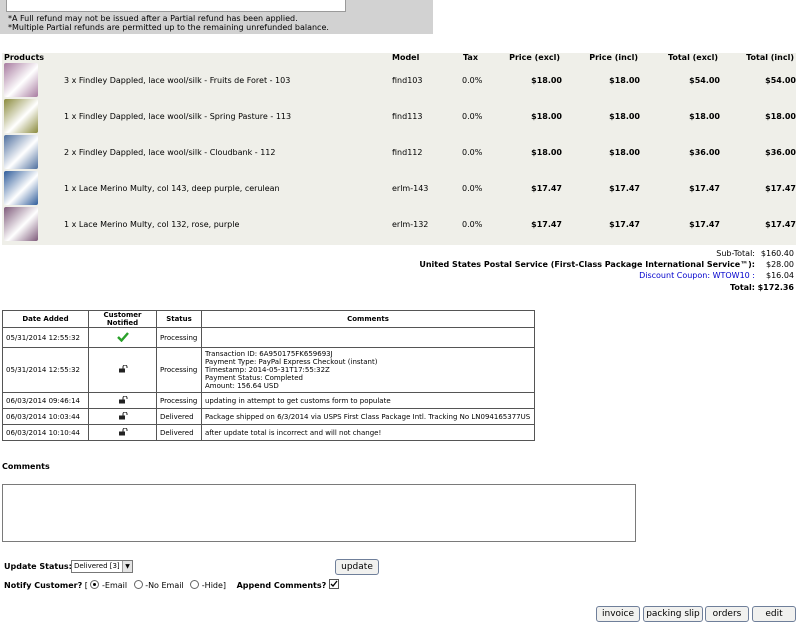 The image size is (800, 622). I want to click on append-comments-label: Append Comments?, so click(281, 585).